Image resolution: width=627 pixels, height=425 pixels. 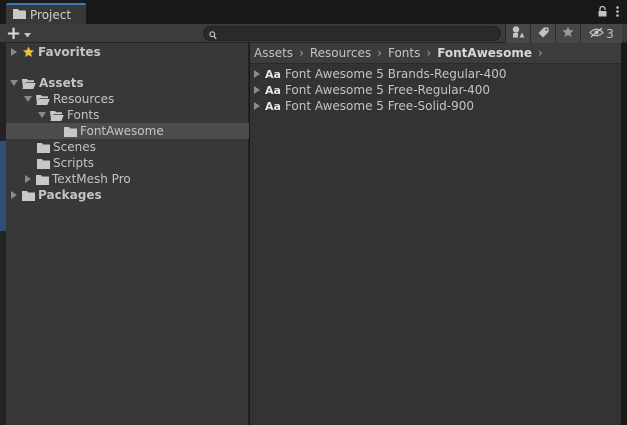 I want to click on filter-buttons: 3, so click(x=563, y=33).